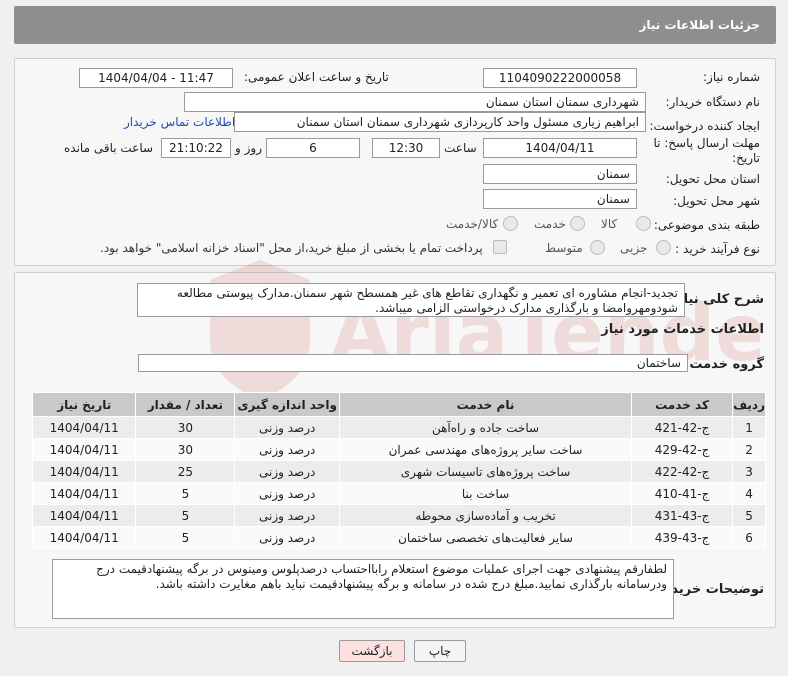  What do you see at coordinates (485, 515) in the screenshot?
I see `cell-name: تخریب و آماده‌سازی محوطه` at bounding box center [485, 515].